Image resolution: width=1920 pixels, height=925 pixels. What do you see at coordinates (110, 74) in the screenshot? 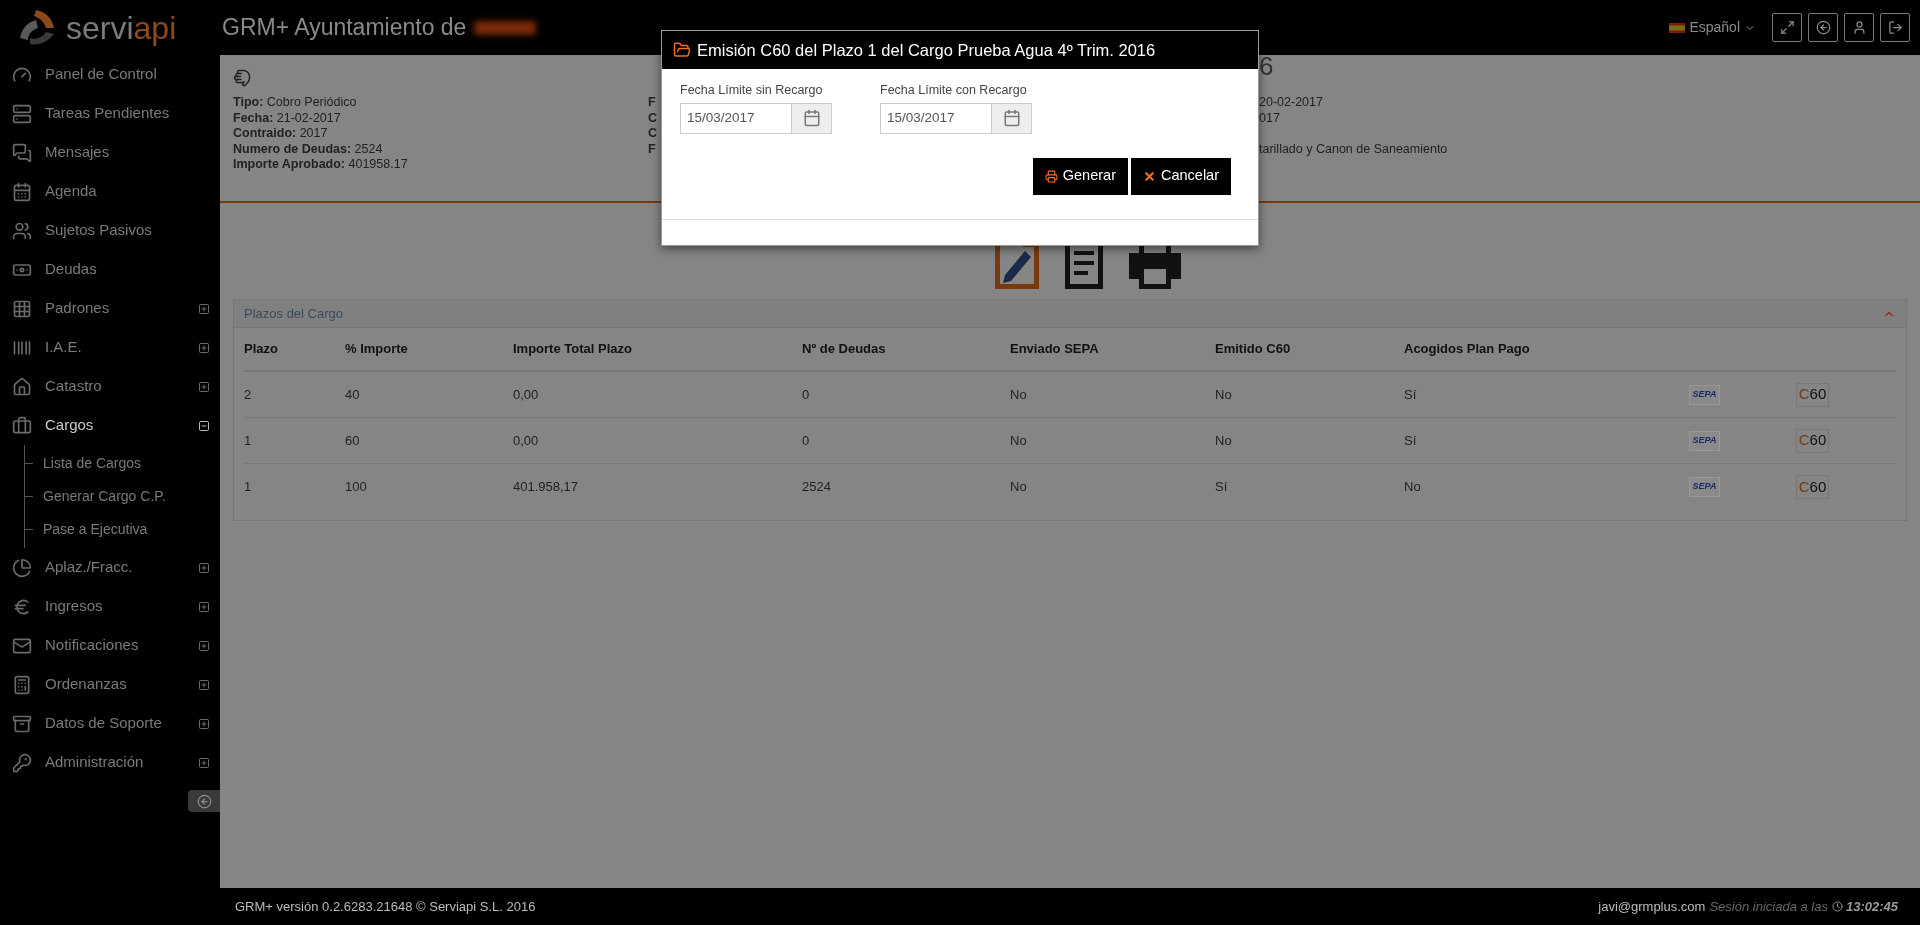
I see `sidebar-item: Panel de Control` at bounding box center [110, 74].